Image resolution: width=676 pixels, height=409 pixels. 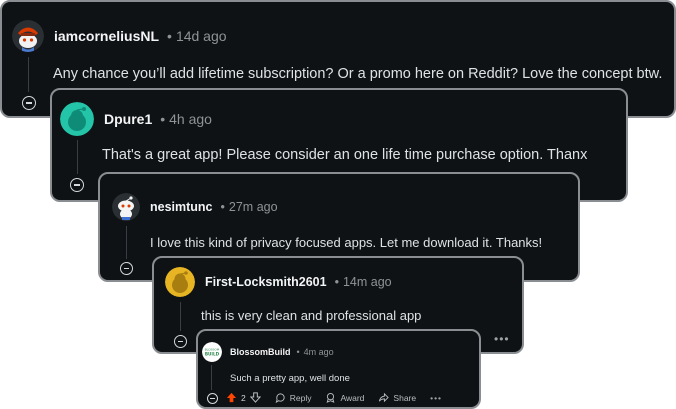 What do you see at coordinates (266, 282) in the screenshot?
I see `username: First-Locksmith2601` at bounding box center [266, 282].